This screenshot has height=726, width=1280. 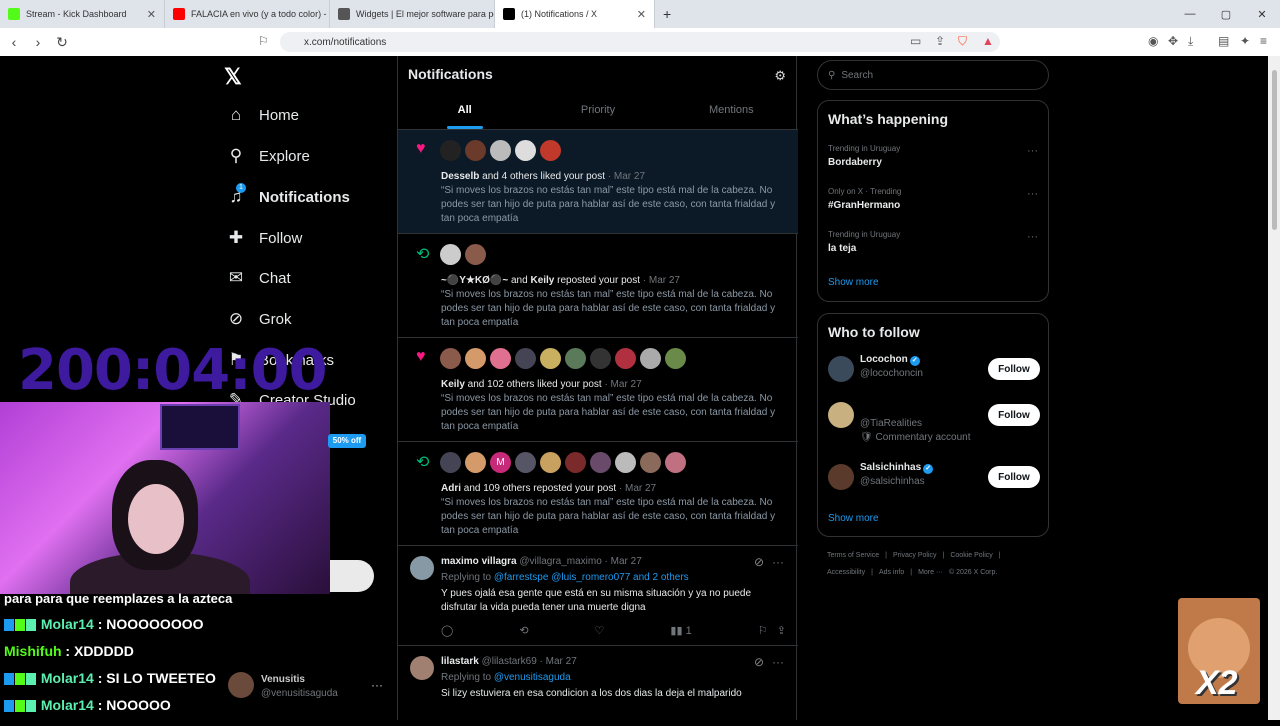 I want to click on nav-grok: ⊘ Grok, so click(x=259, y=319).